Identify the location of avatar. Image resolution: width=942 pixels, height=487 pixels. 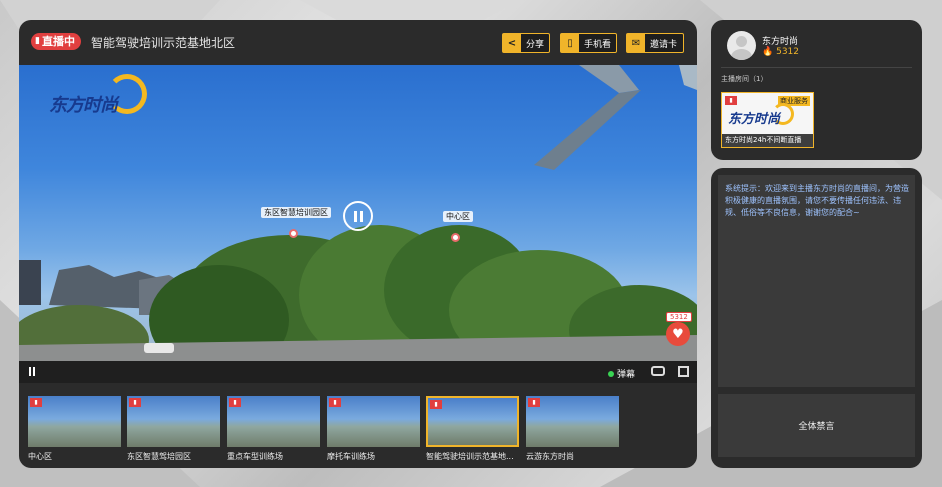
(741, 45).